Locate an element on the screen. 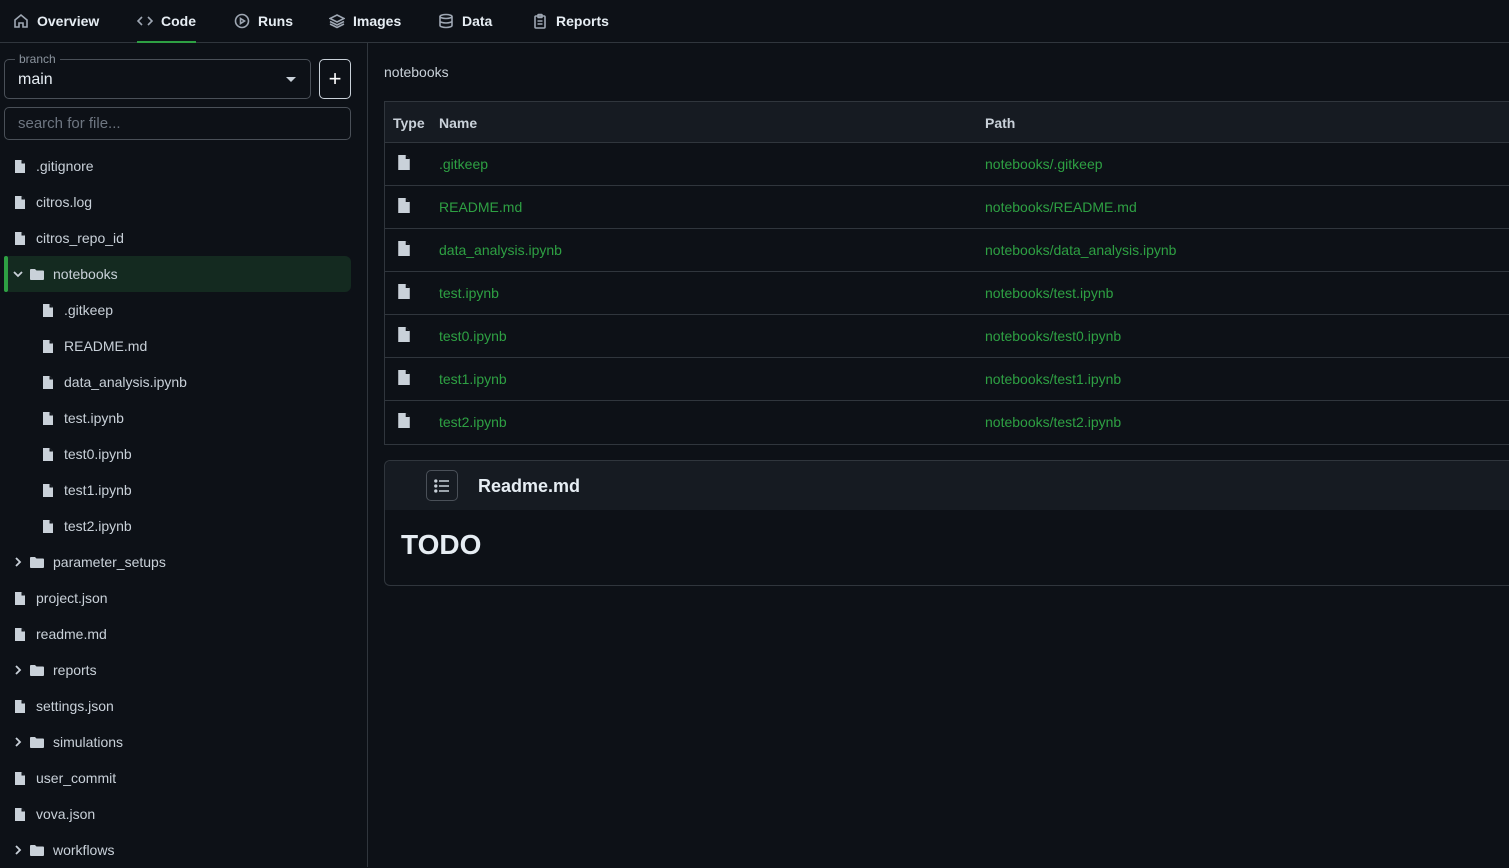 The width and height of the screenshot is (1509, 868). file-name-link: test2.ipynb is located at coordinates (473, 422).